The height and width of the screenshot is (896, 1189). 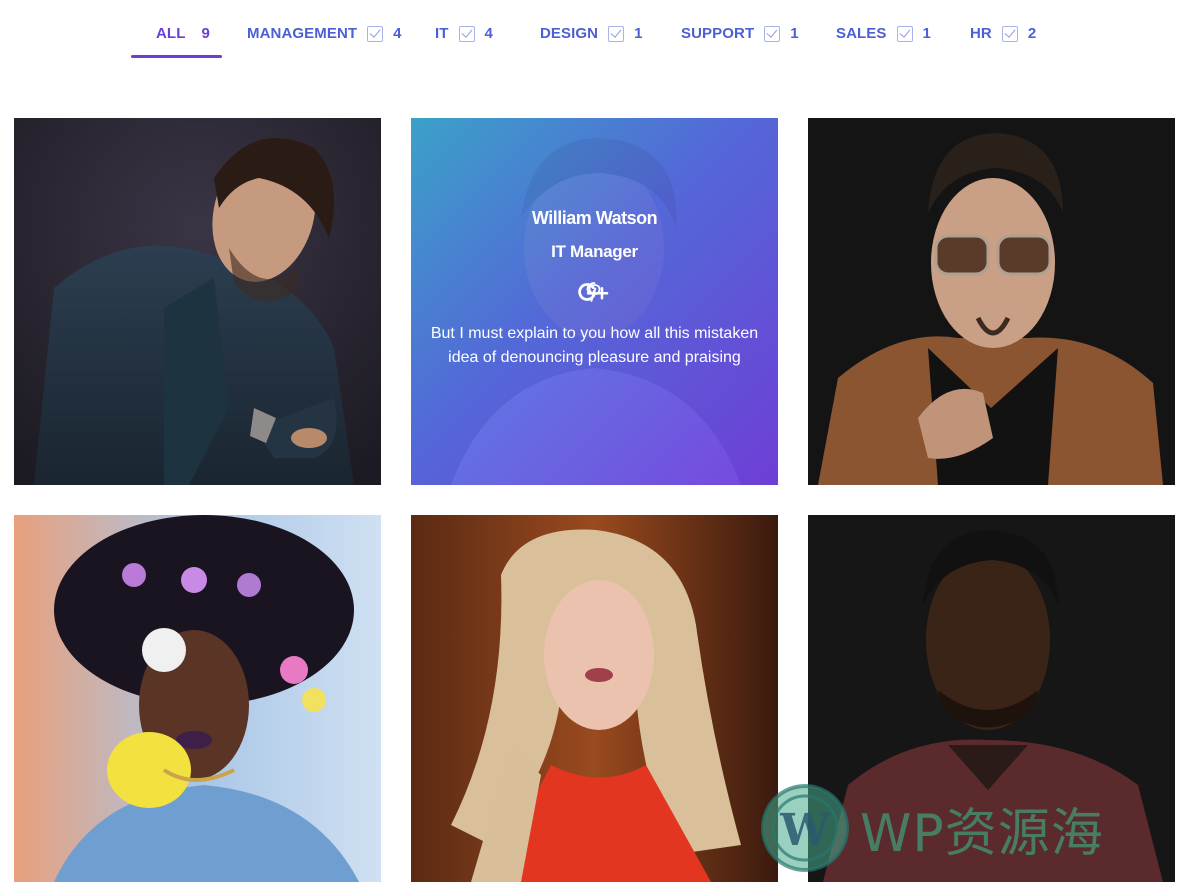 I want to click on social-links, so click(x=594, y=292).